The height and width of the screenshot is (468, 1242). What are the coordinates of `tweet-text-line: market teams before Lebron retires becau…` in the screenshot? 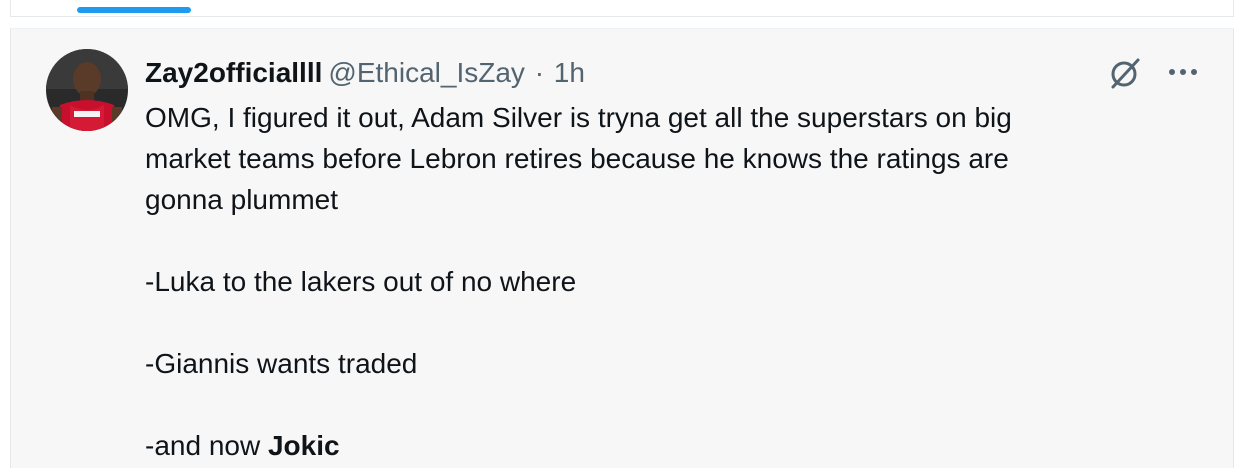 It's located at (577, 158).